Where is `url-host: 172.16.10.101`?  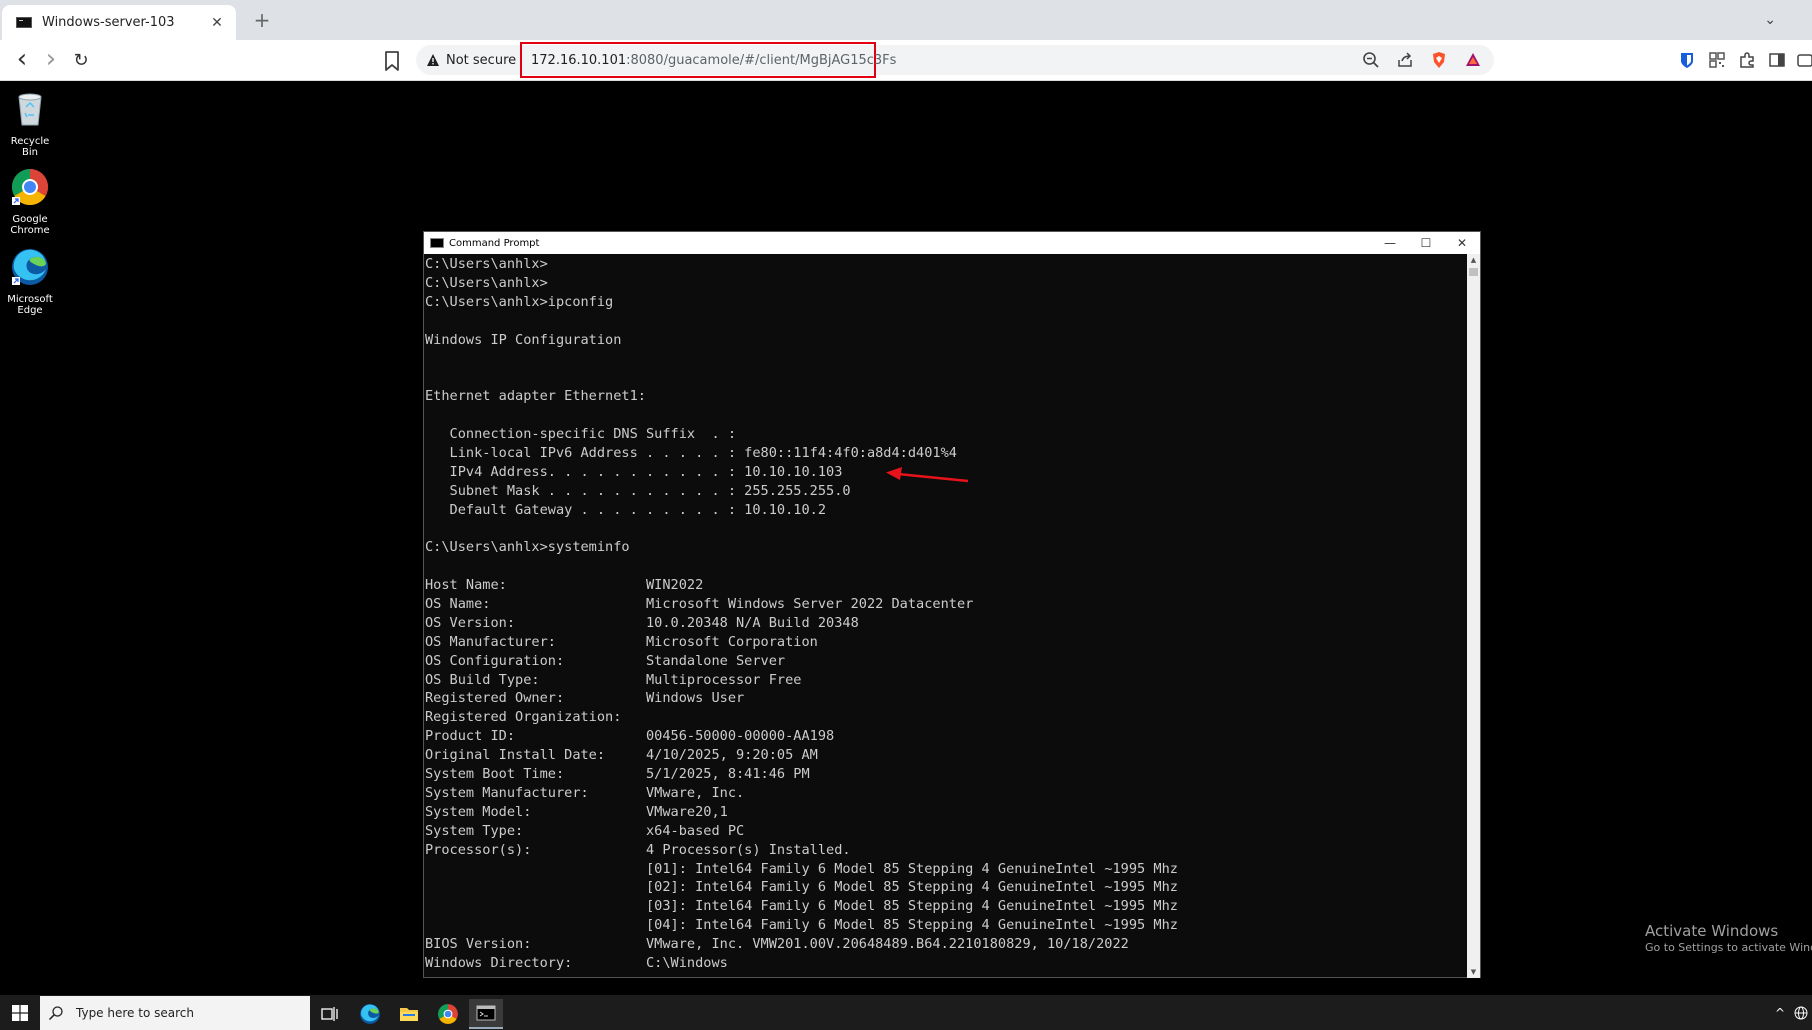
url-host: 172.16.10.101 is located at coordinates (579, 60).